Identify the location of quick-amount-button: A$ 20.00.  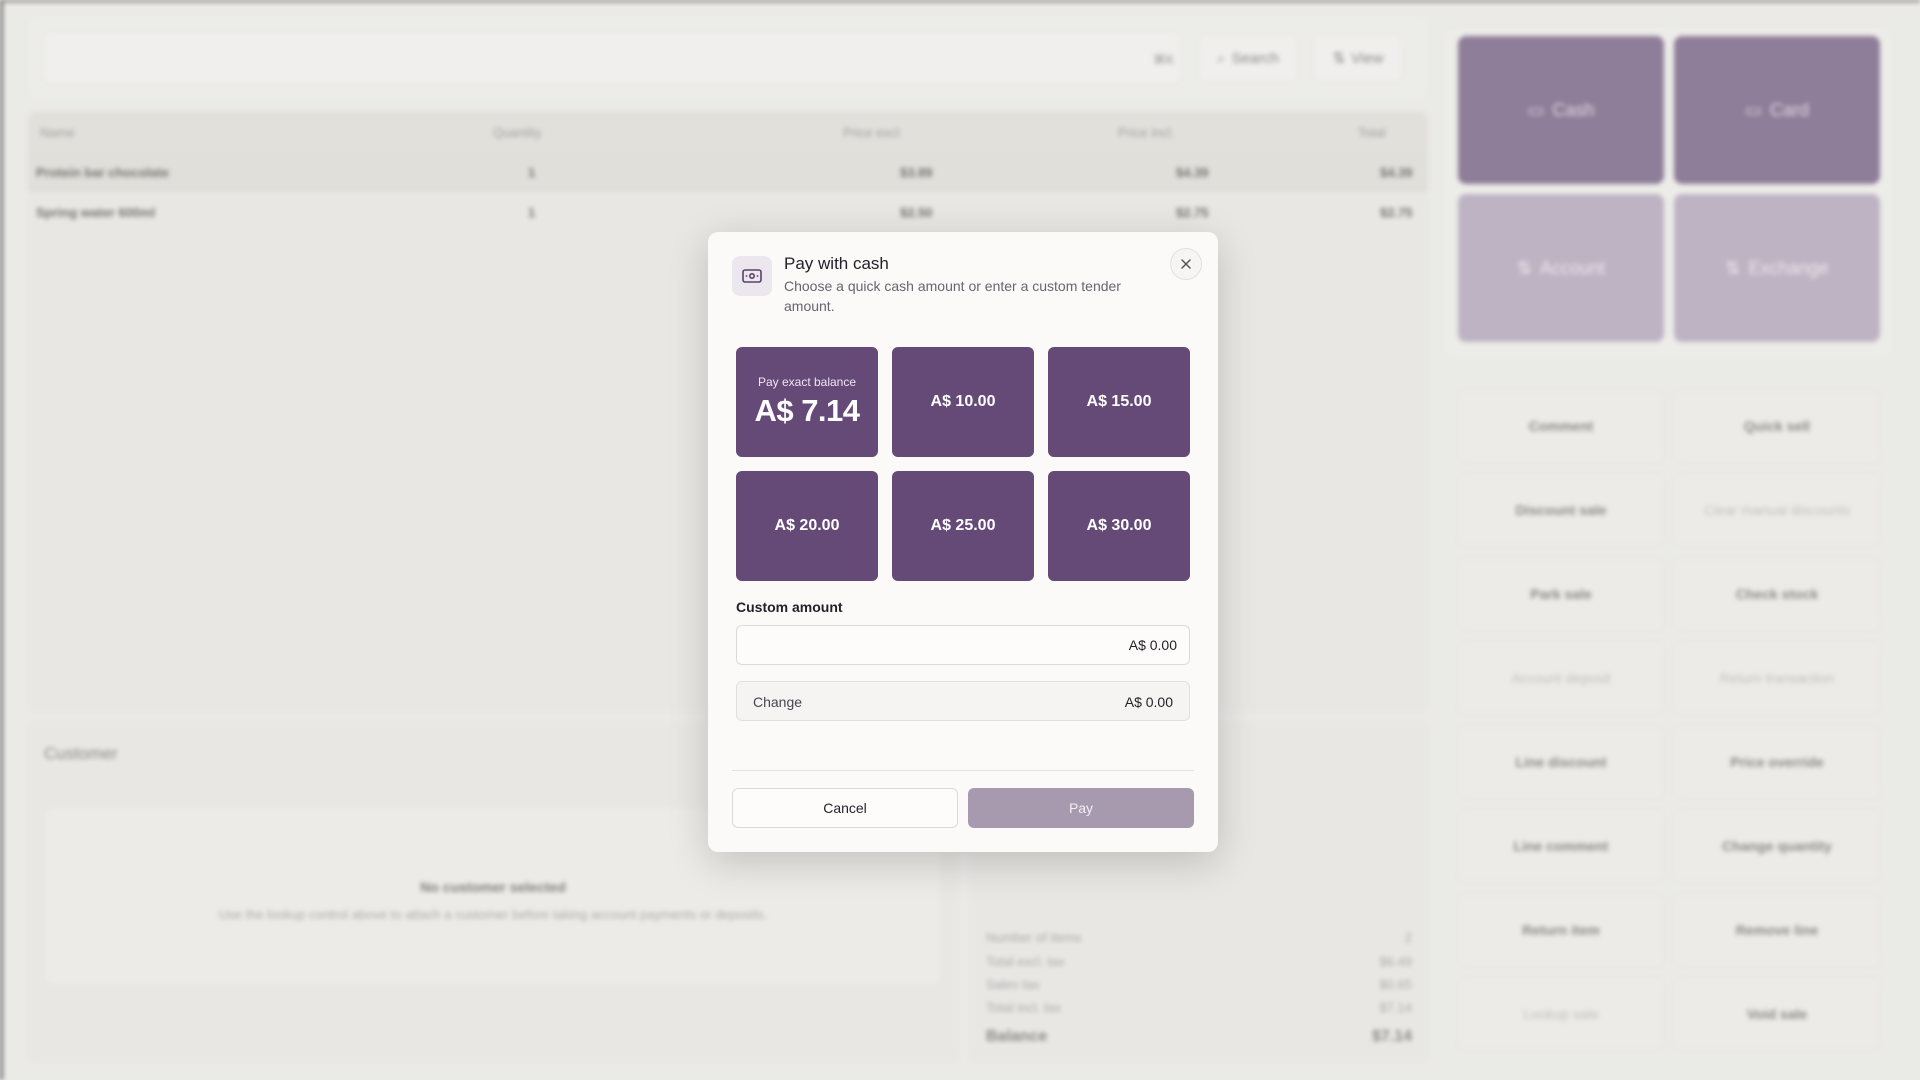
(807, 526).